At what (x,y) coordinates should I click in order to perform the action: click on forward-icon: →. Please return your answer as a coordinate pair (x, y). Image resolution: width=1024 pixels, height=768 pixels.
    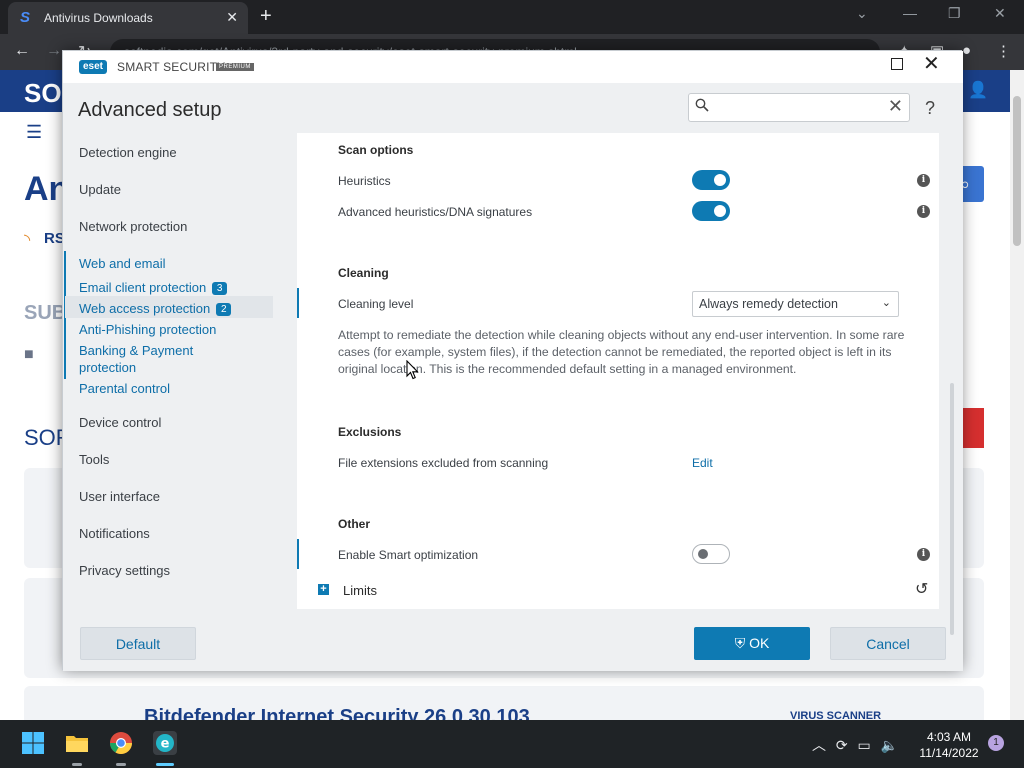
    Looking at the image, I should click on (54, 51).